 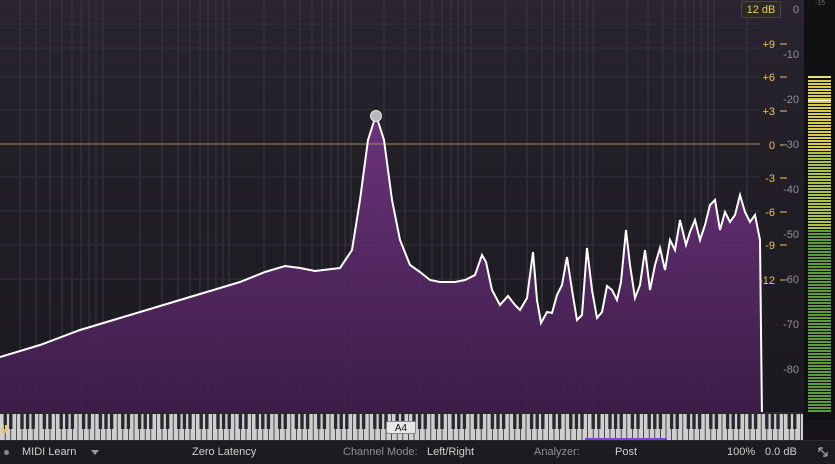 I want to click on midi-learn-button: MIDI Learn, so click(x=49, y=452).